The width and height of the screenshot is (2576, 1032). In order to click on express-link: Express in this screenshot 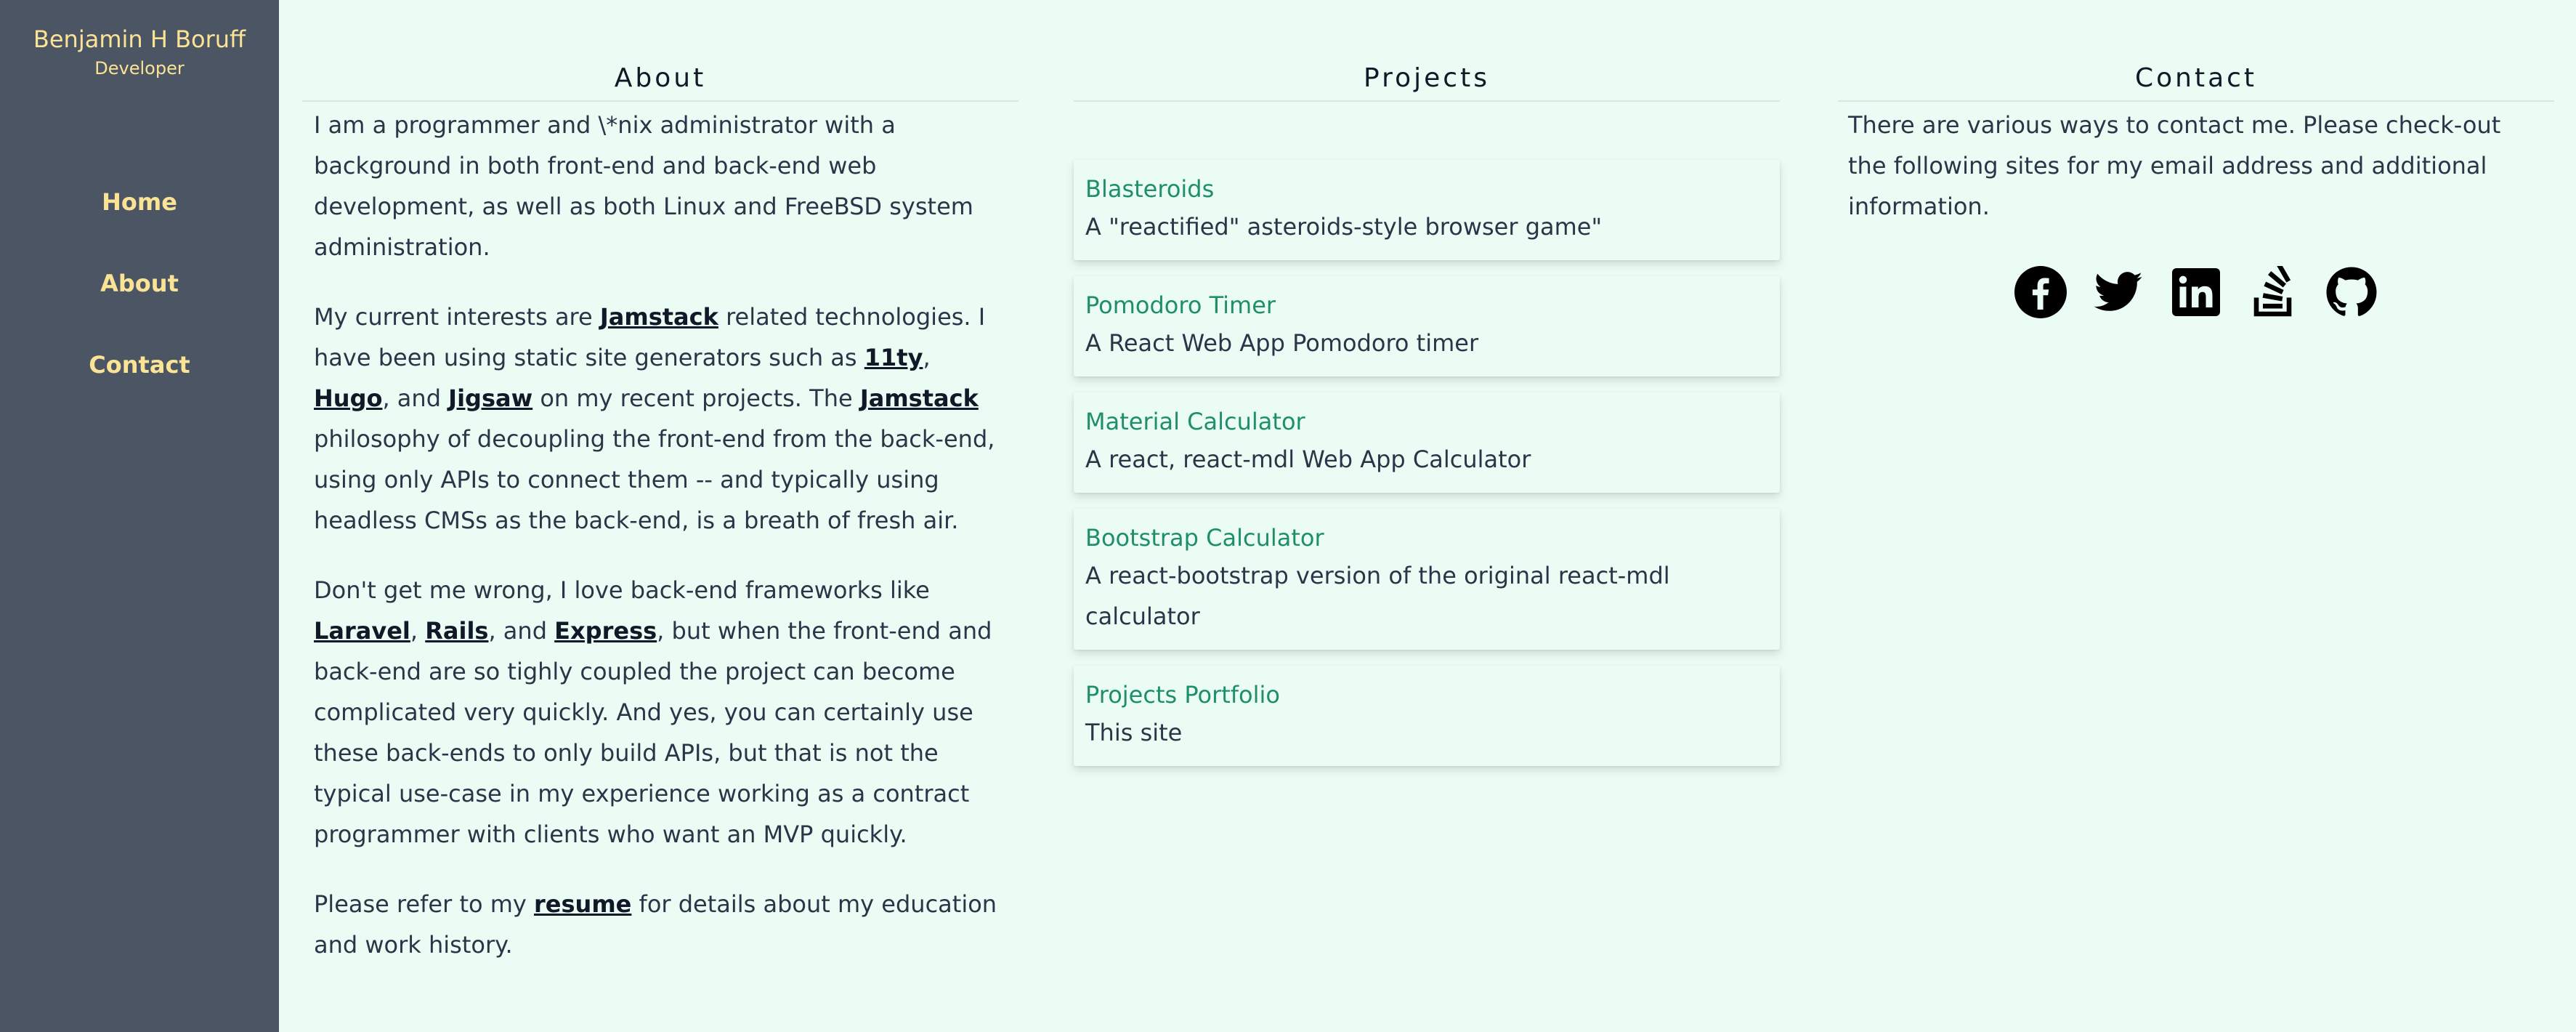, I will do `click(605, 631)`.